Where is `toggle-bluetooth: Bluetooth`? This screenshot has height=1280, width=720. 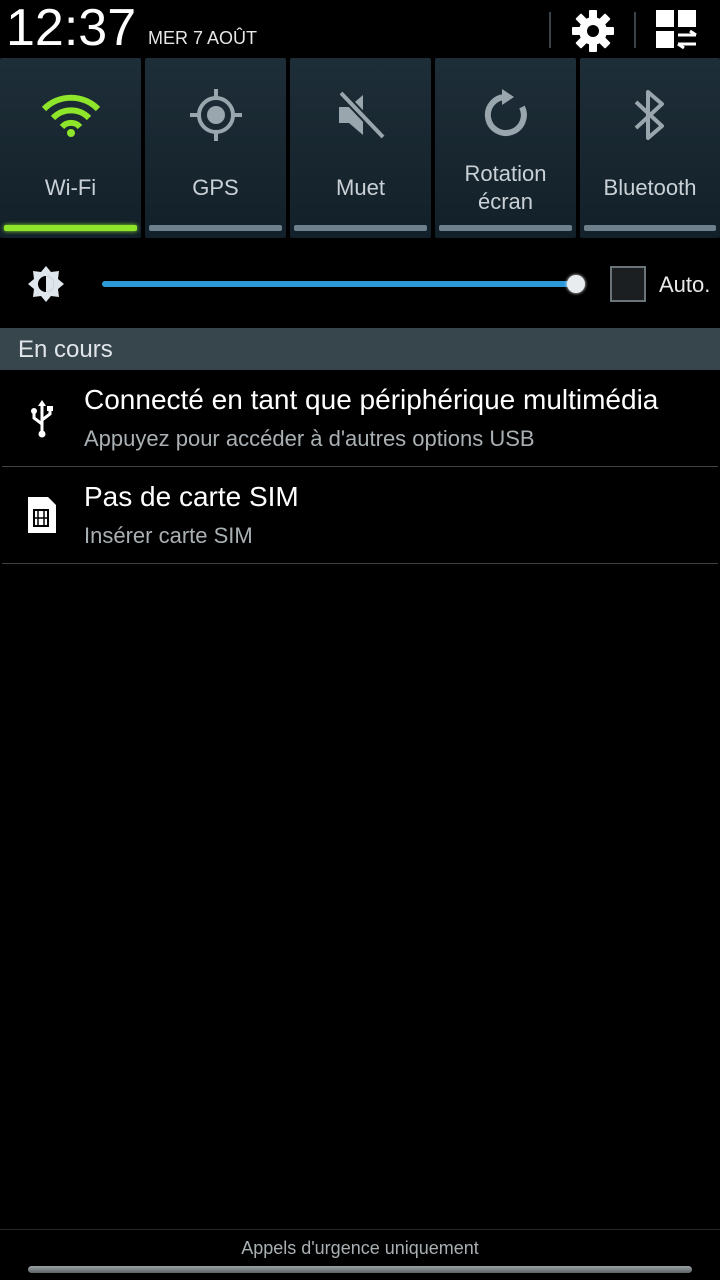
toggle-bluetooth: Bluetooth is located at coordinates (650, 148).